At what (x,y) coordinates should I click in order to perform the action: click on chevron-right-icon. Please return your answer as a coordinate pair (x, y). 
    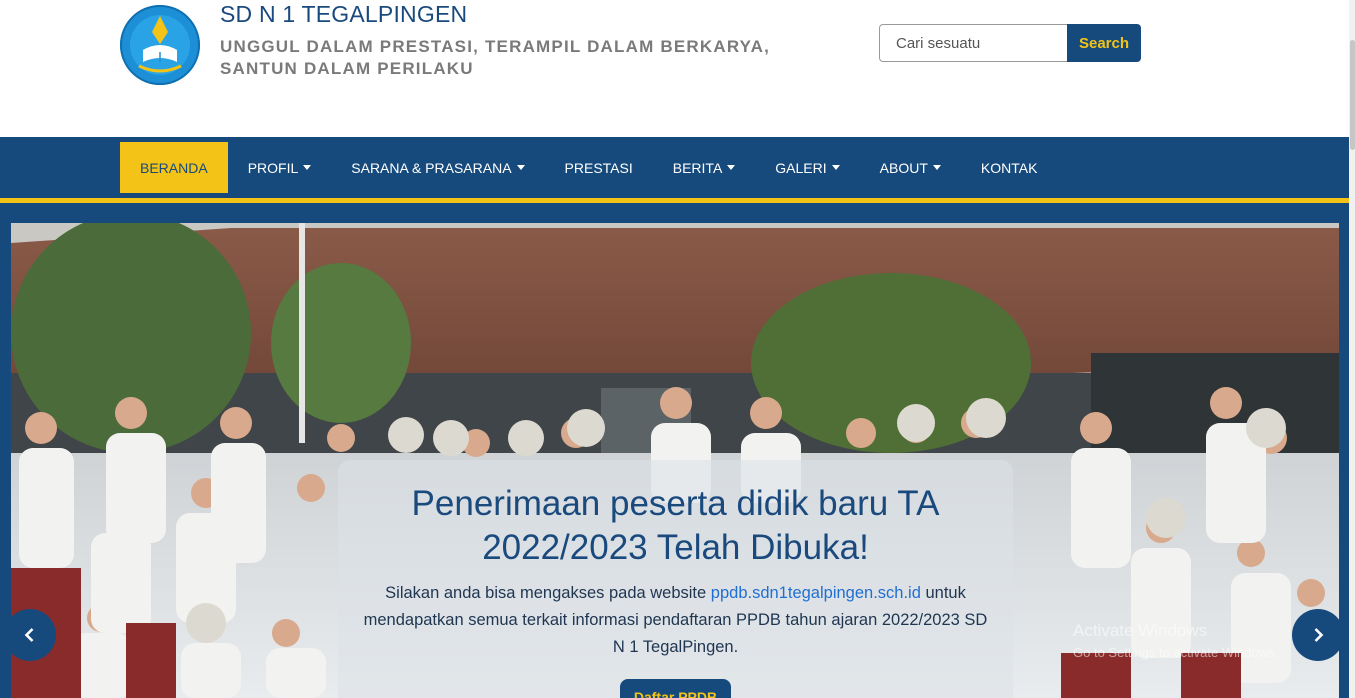
    Looking at the image, I should click on (1319, 635).